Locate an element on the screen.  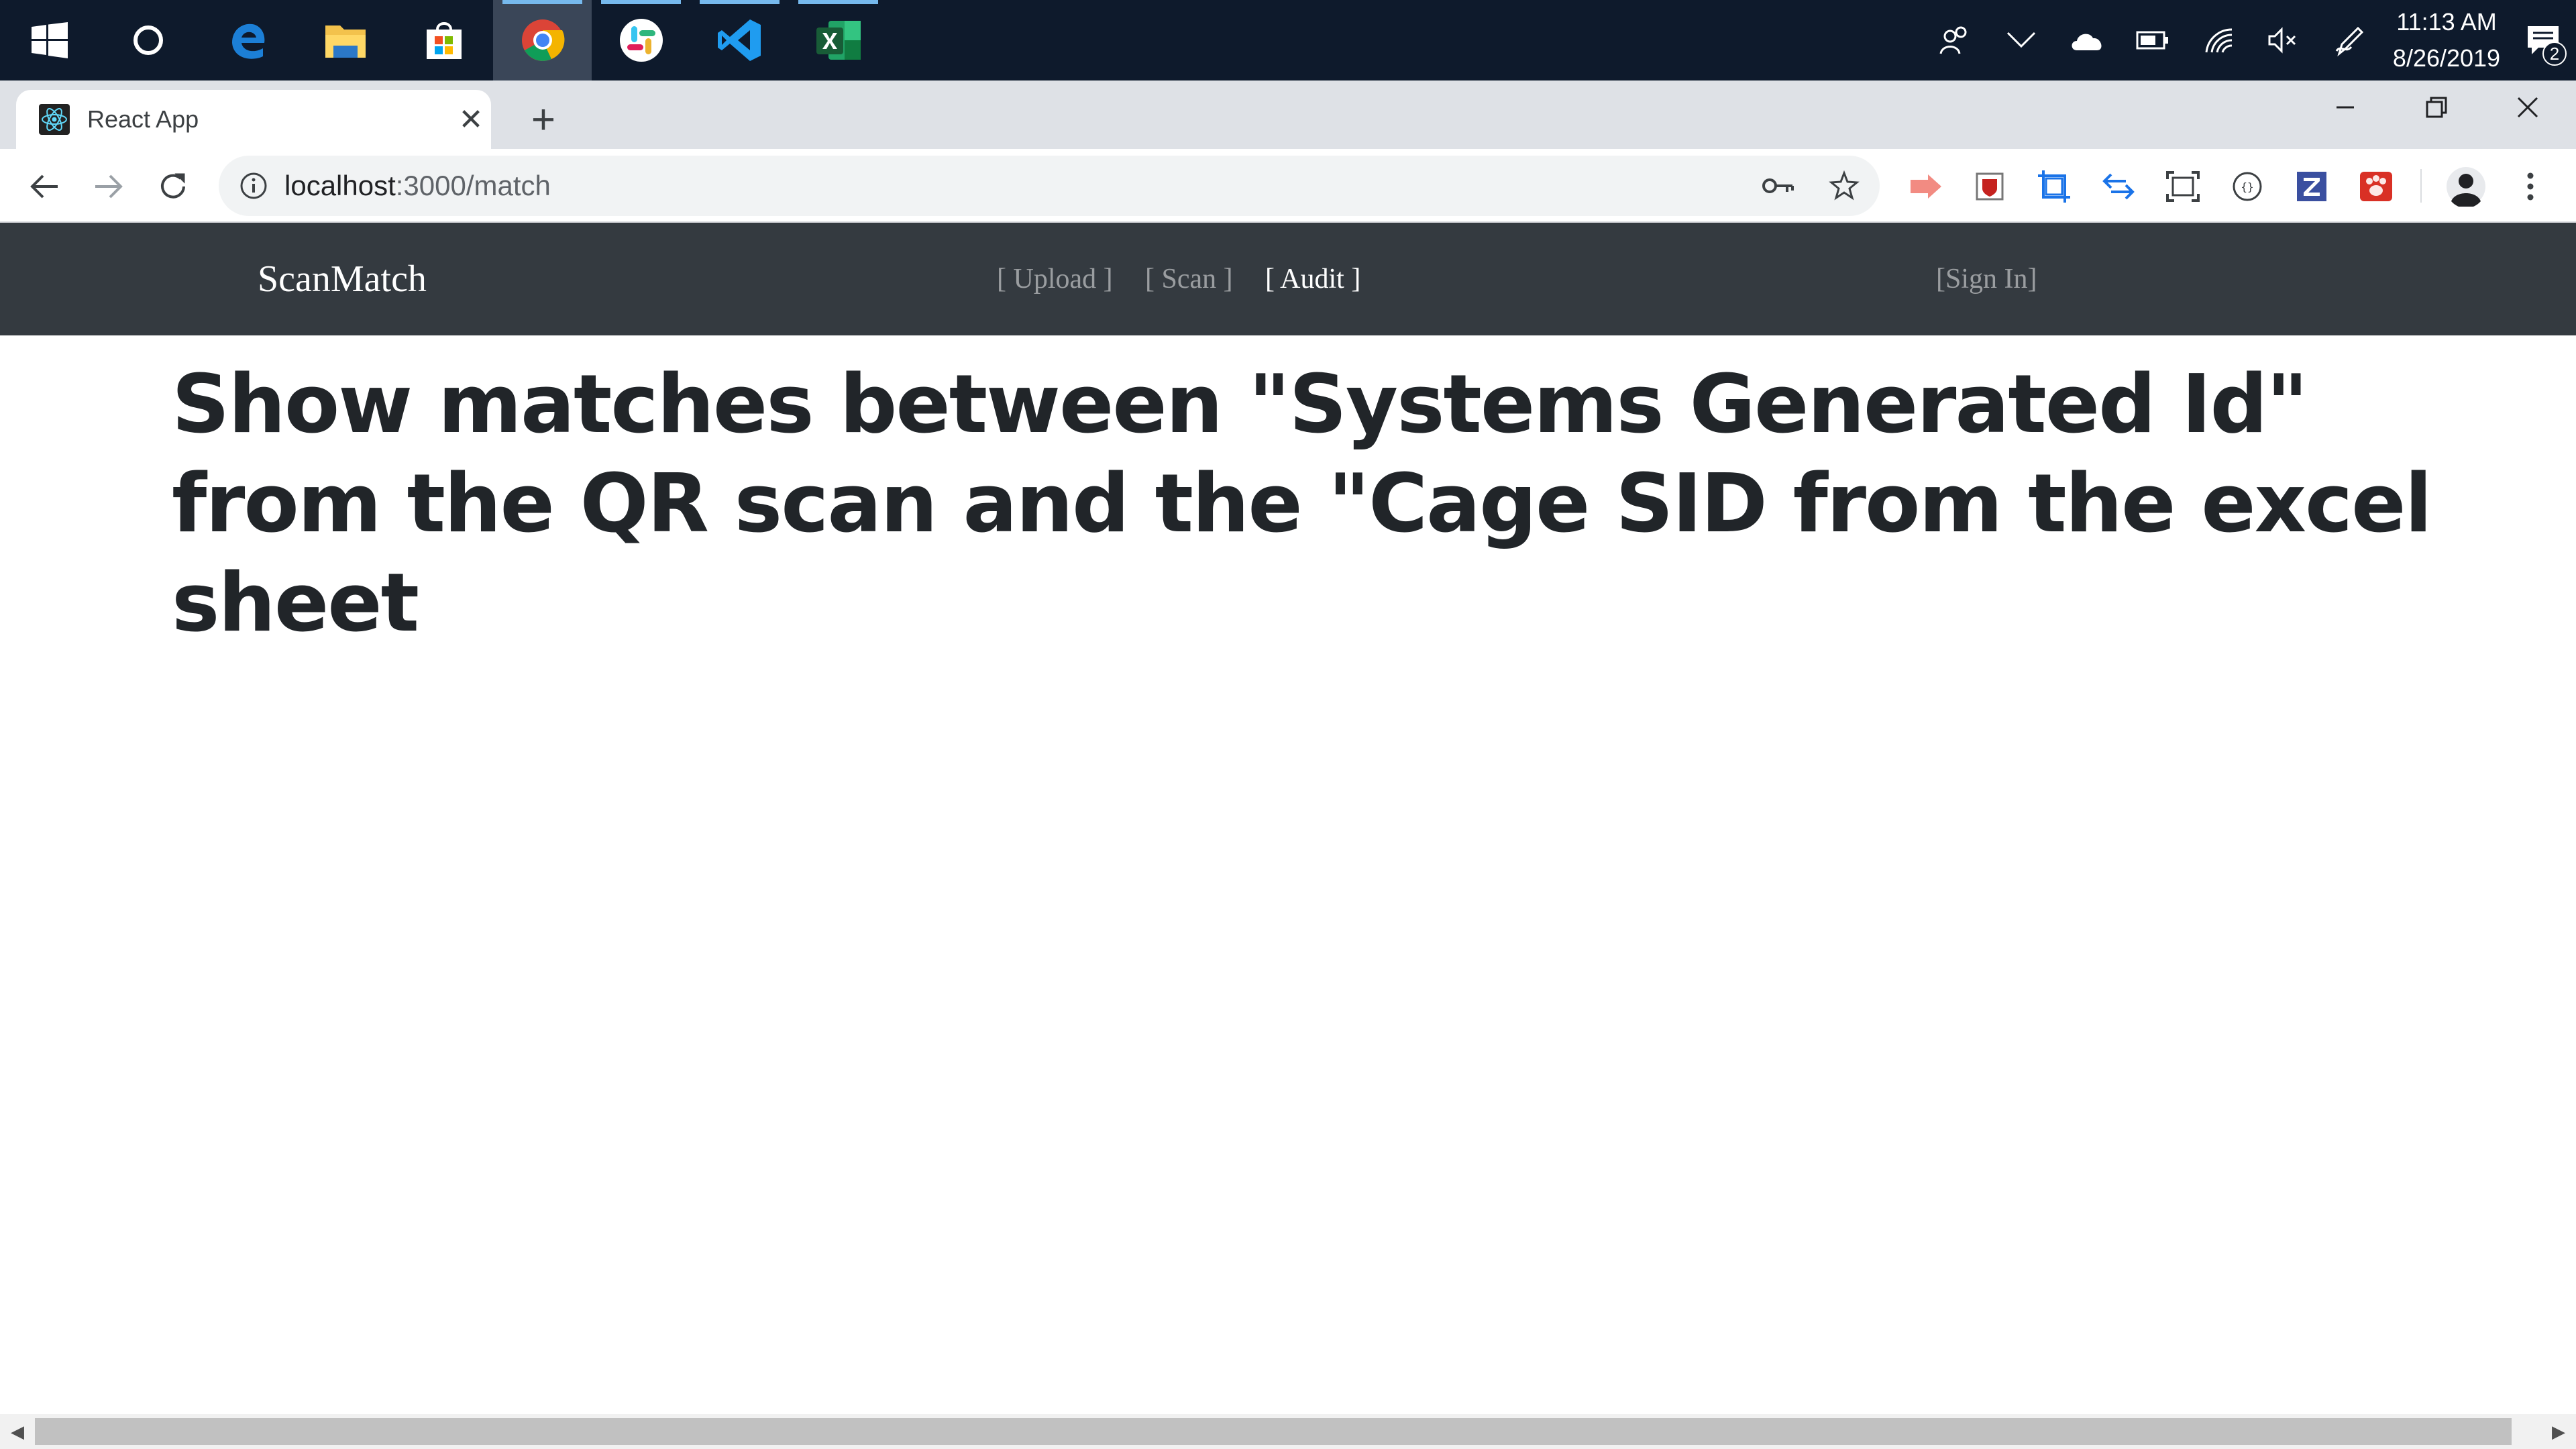
minimize-icon is located at coordinates (2345, 107).